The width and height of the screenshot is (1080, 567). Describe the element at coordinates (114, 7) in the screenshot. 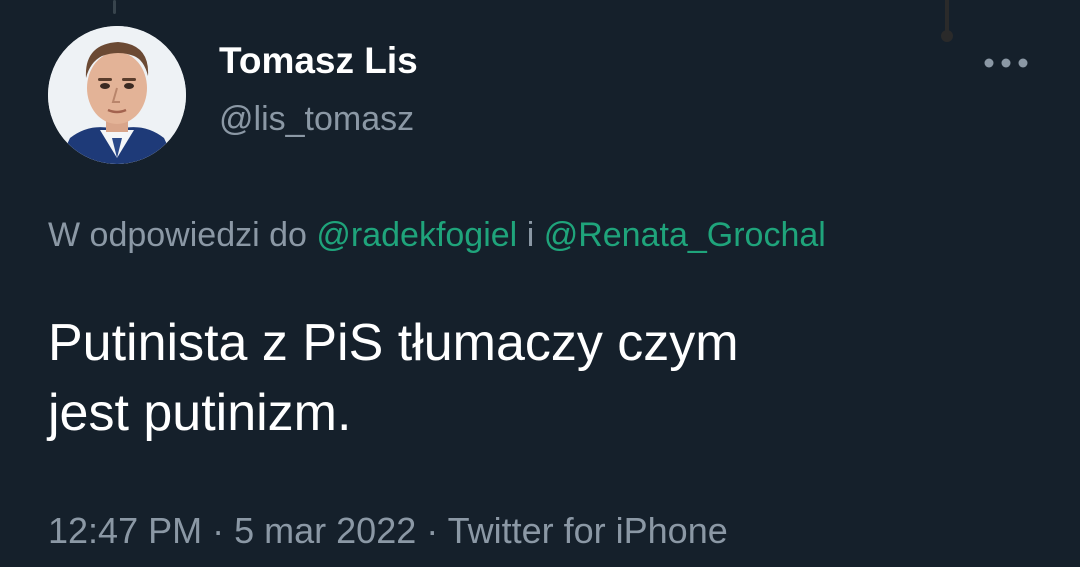

I see `thread-connector-line` at that location.